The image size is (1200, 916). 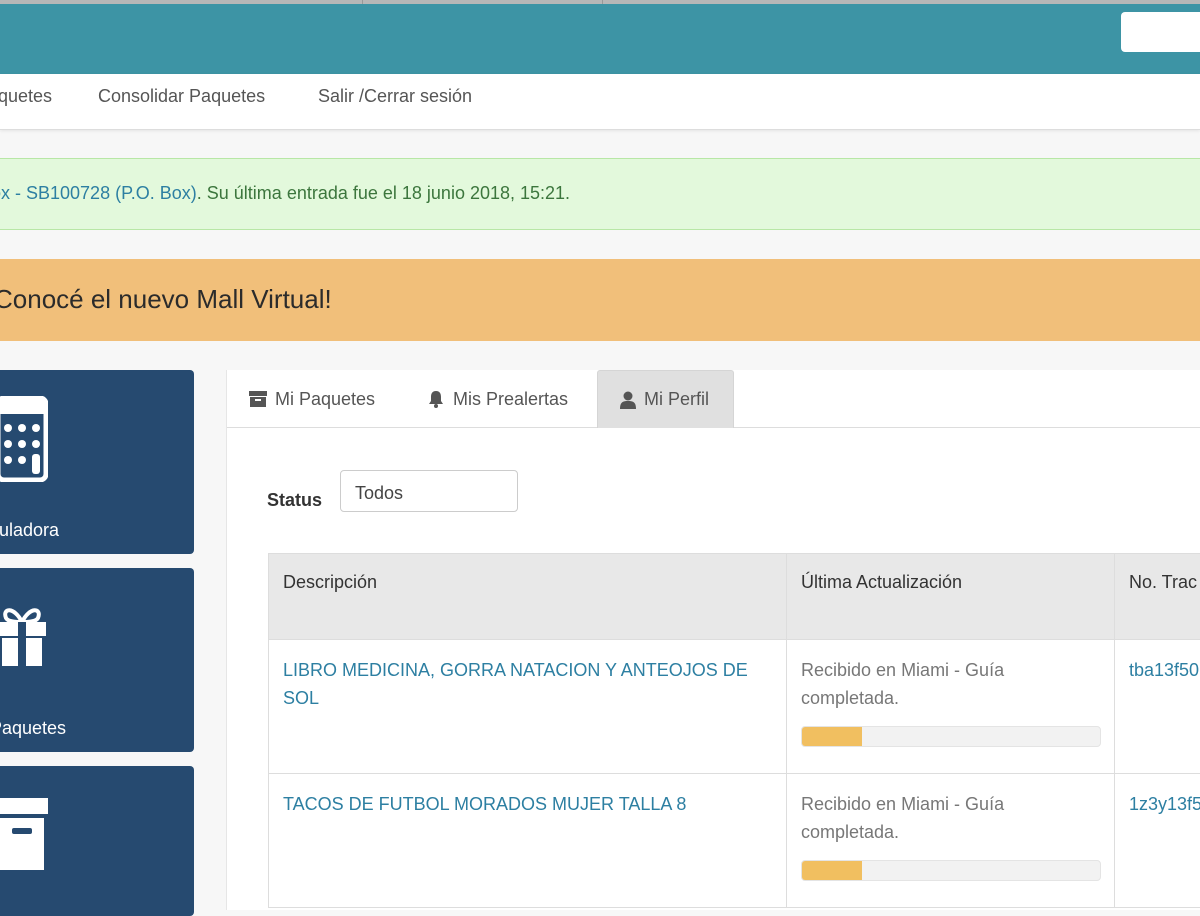 I want to click on nav-item-paquetes: quetes, so click(x=26, y=96).